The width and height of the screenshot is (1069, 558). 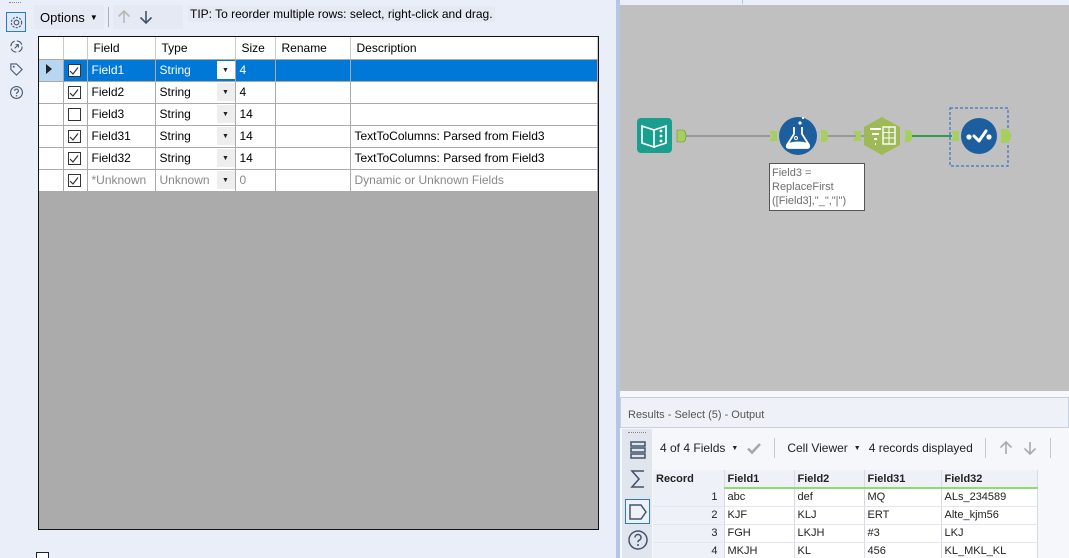 What do you see at coordinates (989, 497) in the screenshot?
I see `result-cell: ALs_234589` at bounding box center [989, 497].